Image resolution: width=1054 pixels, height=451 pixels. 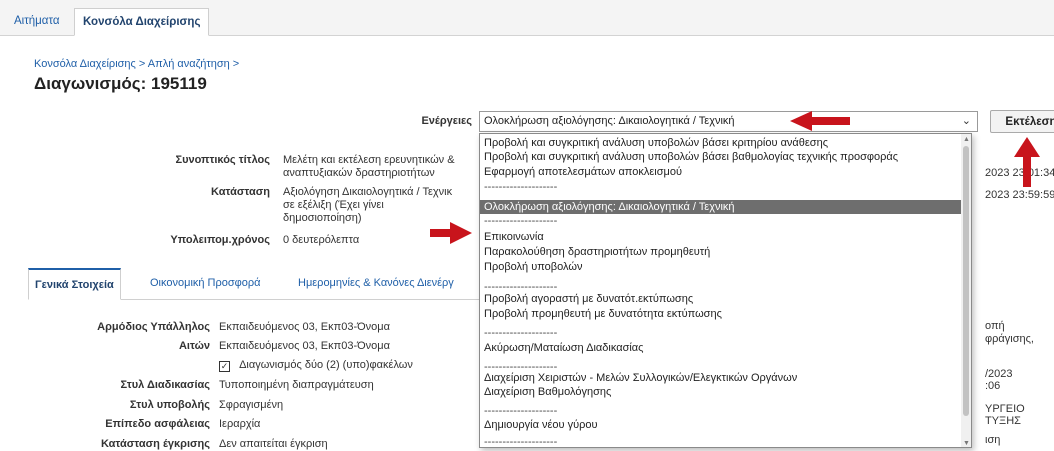 I want to click on detail-value-approval-status: Δεν απαιτείται έγκριση, so click(x=273, y=444).